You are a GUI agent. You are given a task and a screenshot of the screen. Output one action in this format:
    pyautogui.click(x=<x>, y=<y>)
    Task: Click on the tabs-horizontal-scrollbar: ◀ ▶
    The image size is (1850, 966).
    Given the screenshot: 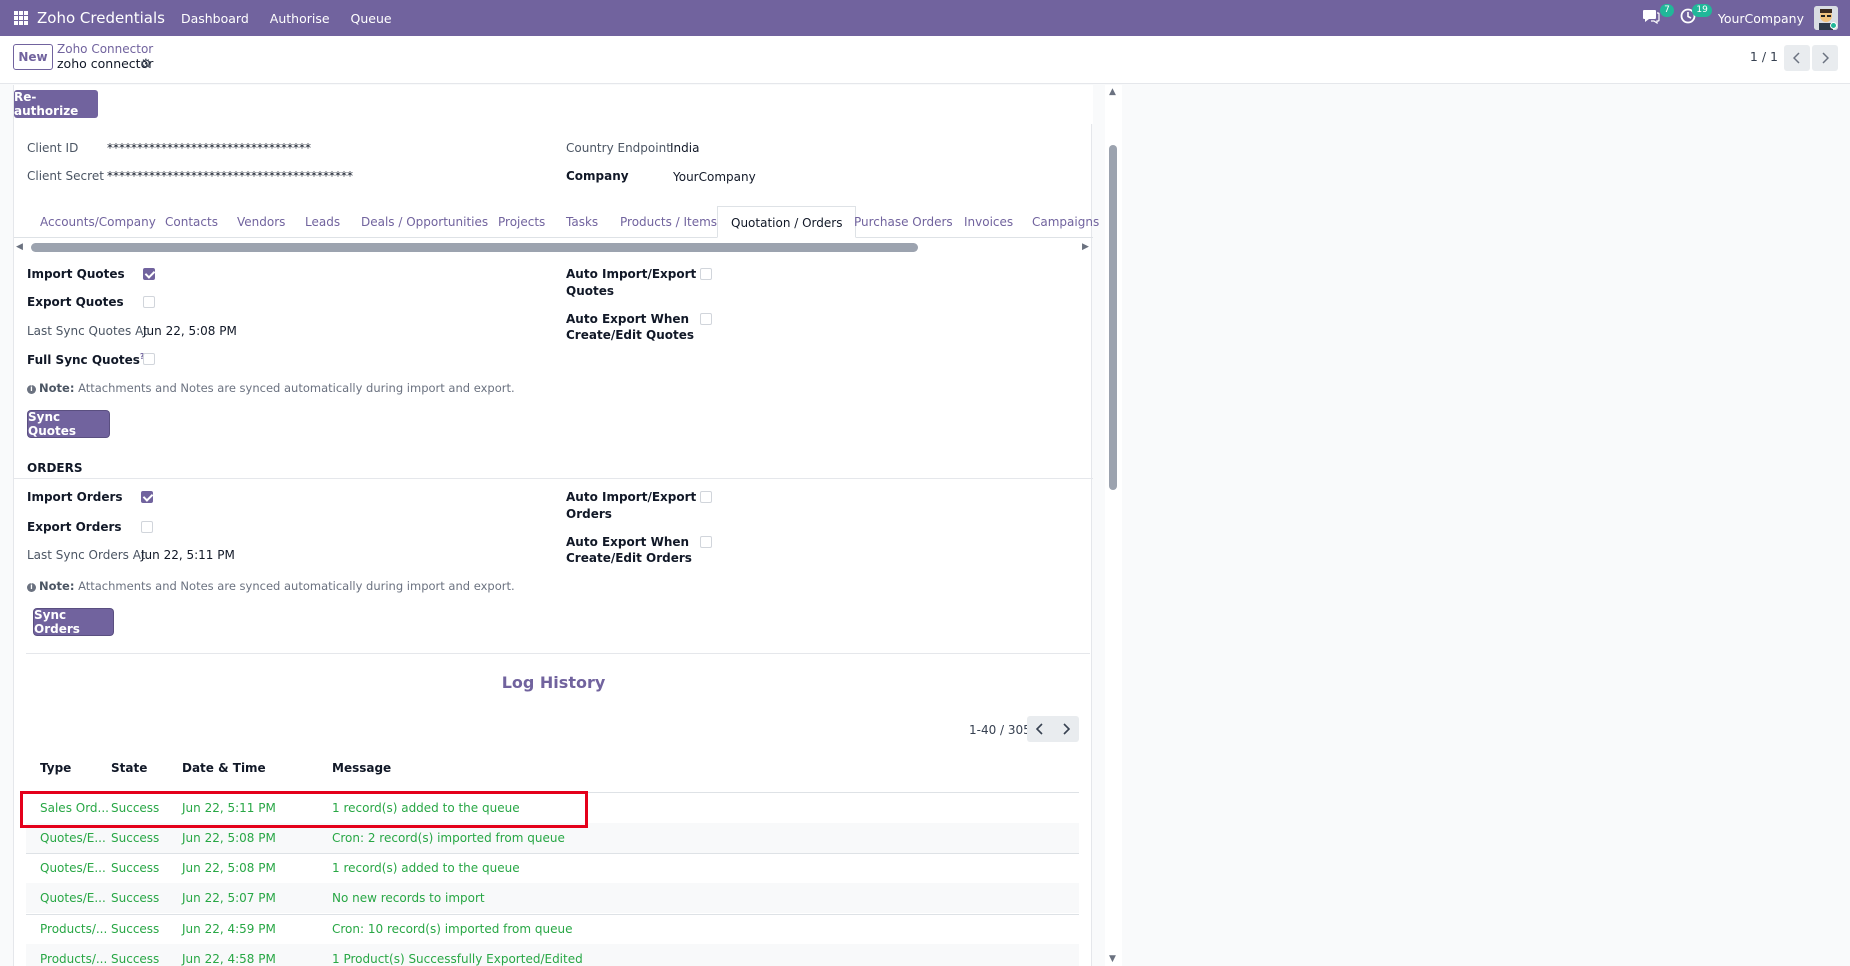 What is the action you would take?
    pyautogui.click(x=553, y=247)
    